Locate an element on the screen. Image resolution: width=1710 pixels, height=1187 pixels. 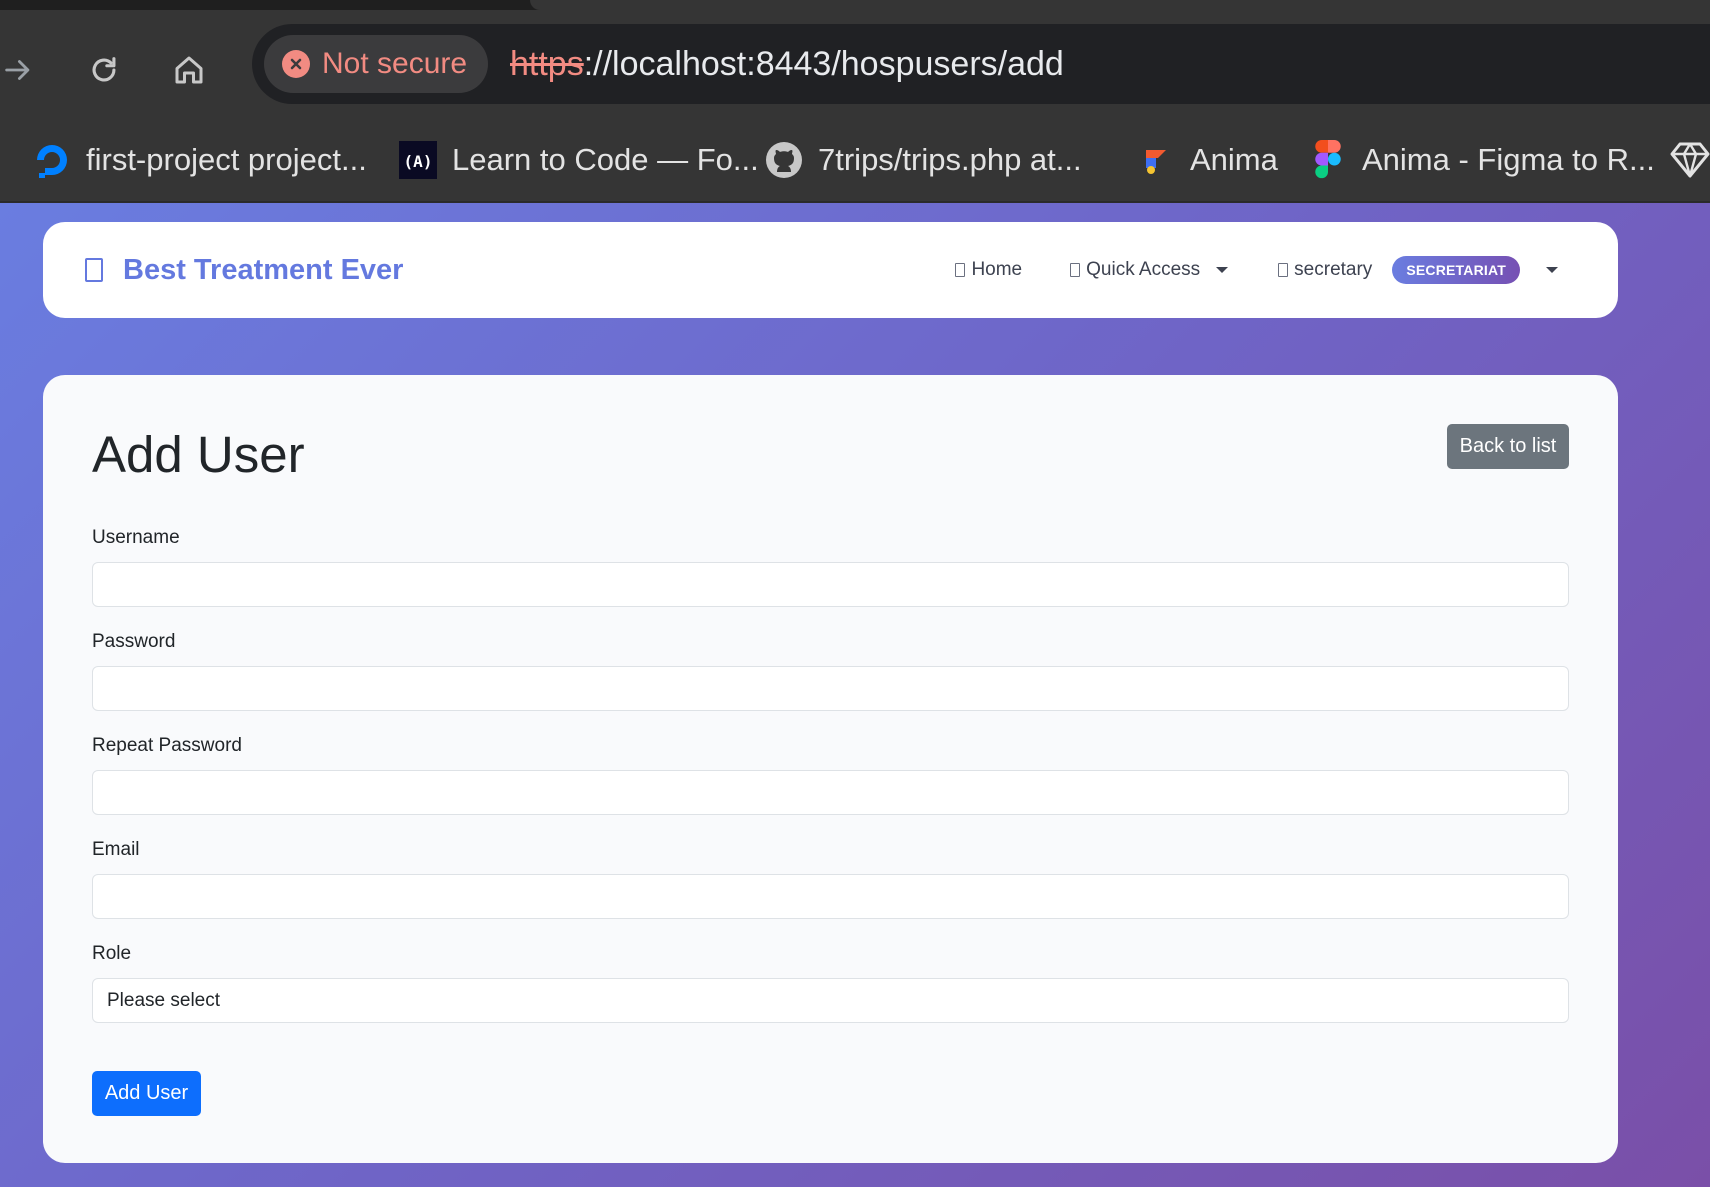
nav-user-menu: secretary SECRETARIAT is located at coordinates (1418, 270).